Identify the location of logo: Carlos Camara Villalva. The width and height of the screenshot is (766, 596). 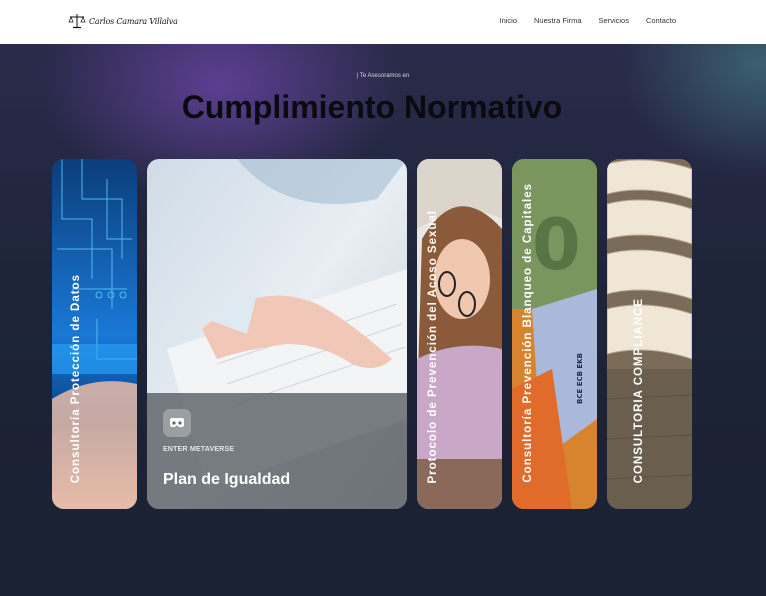
(123, 21).